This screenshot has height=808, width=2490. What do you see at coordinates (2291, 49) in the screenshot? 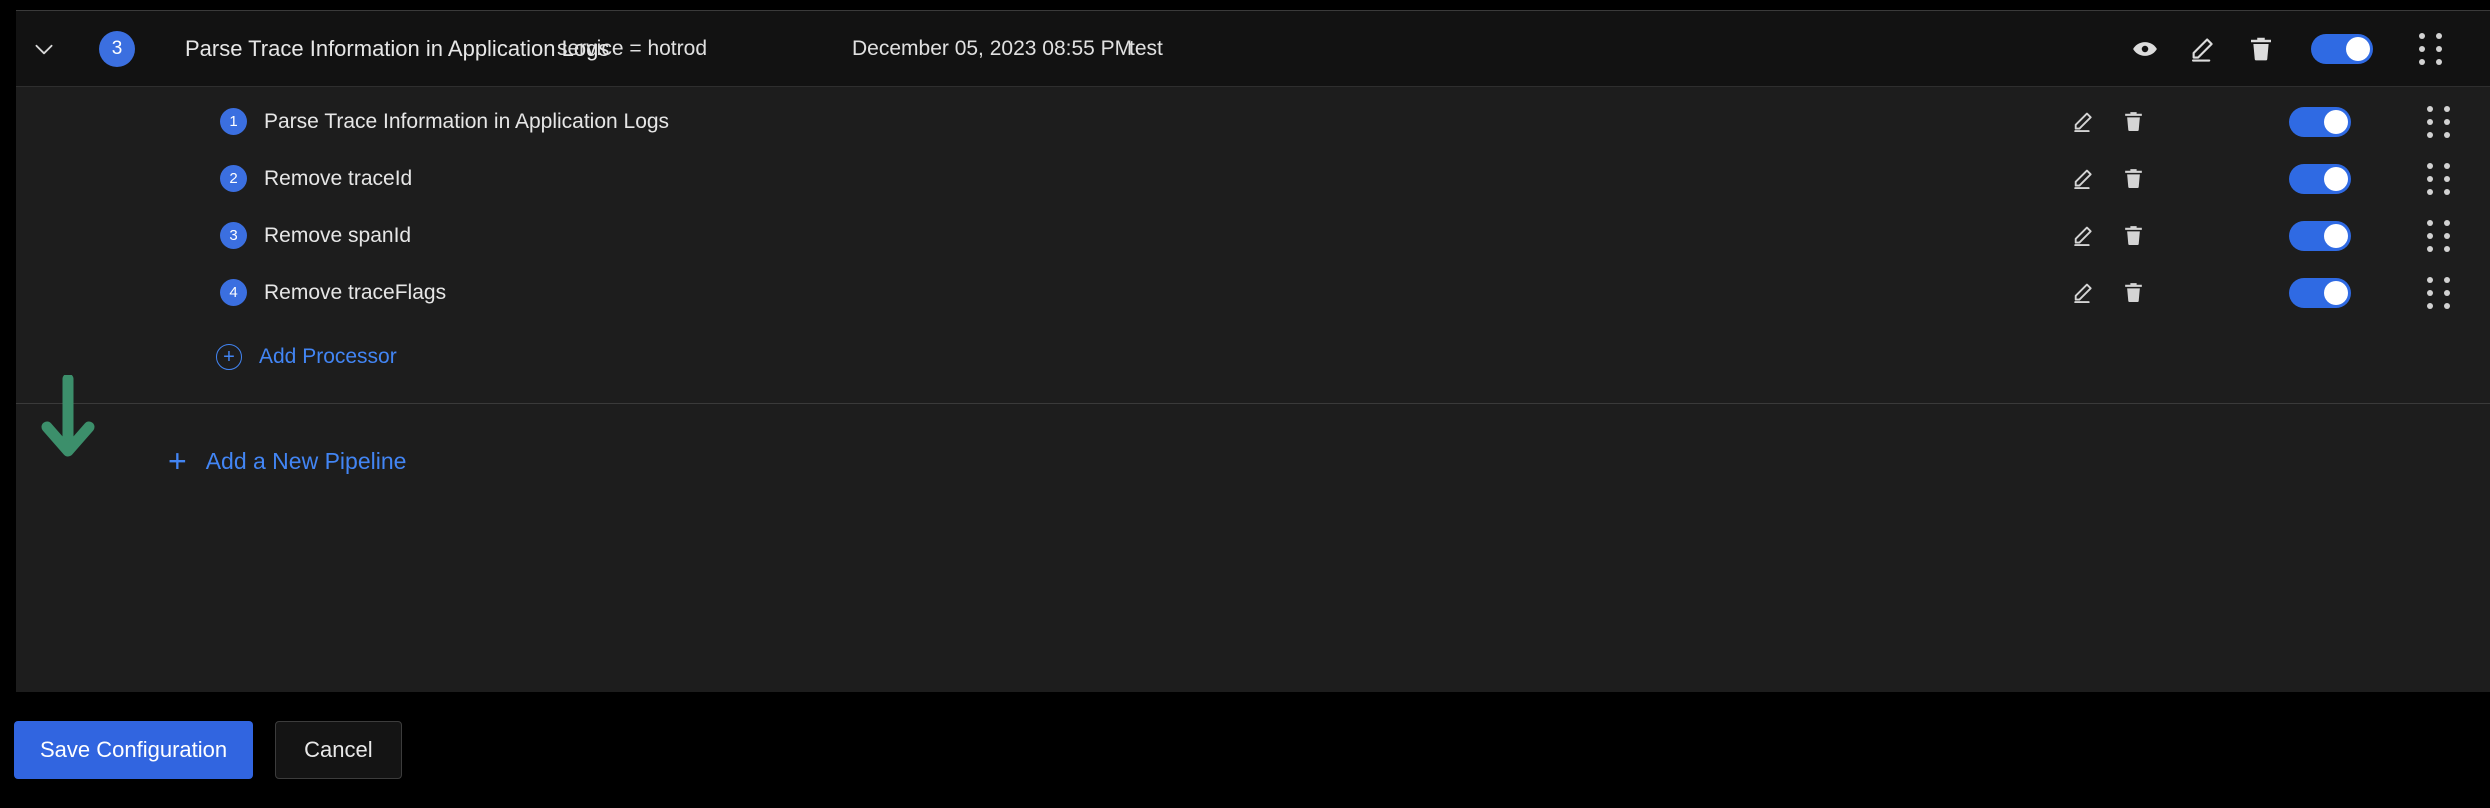
I see `pipeline-actions` at bounding box center [2291, 49].